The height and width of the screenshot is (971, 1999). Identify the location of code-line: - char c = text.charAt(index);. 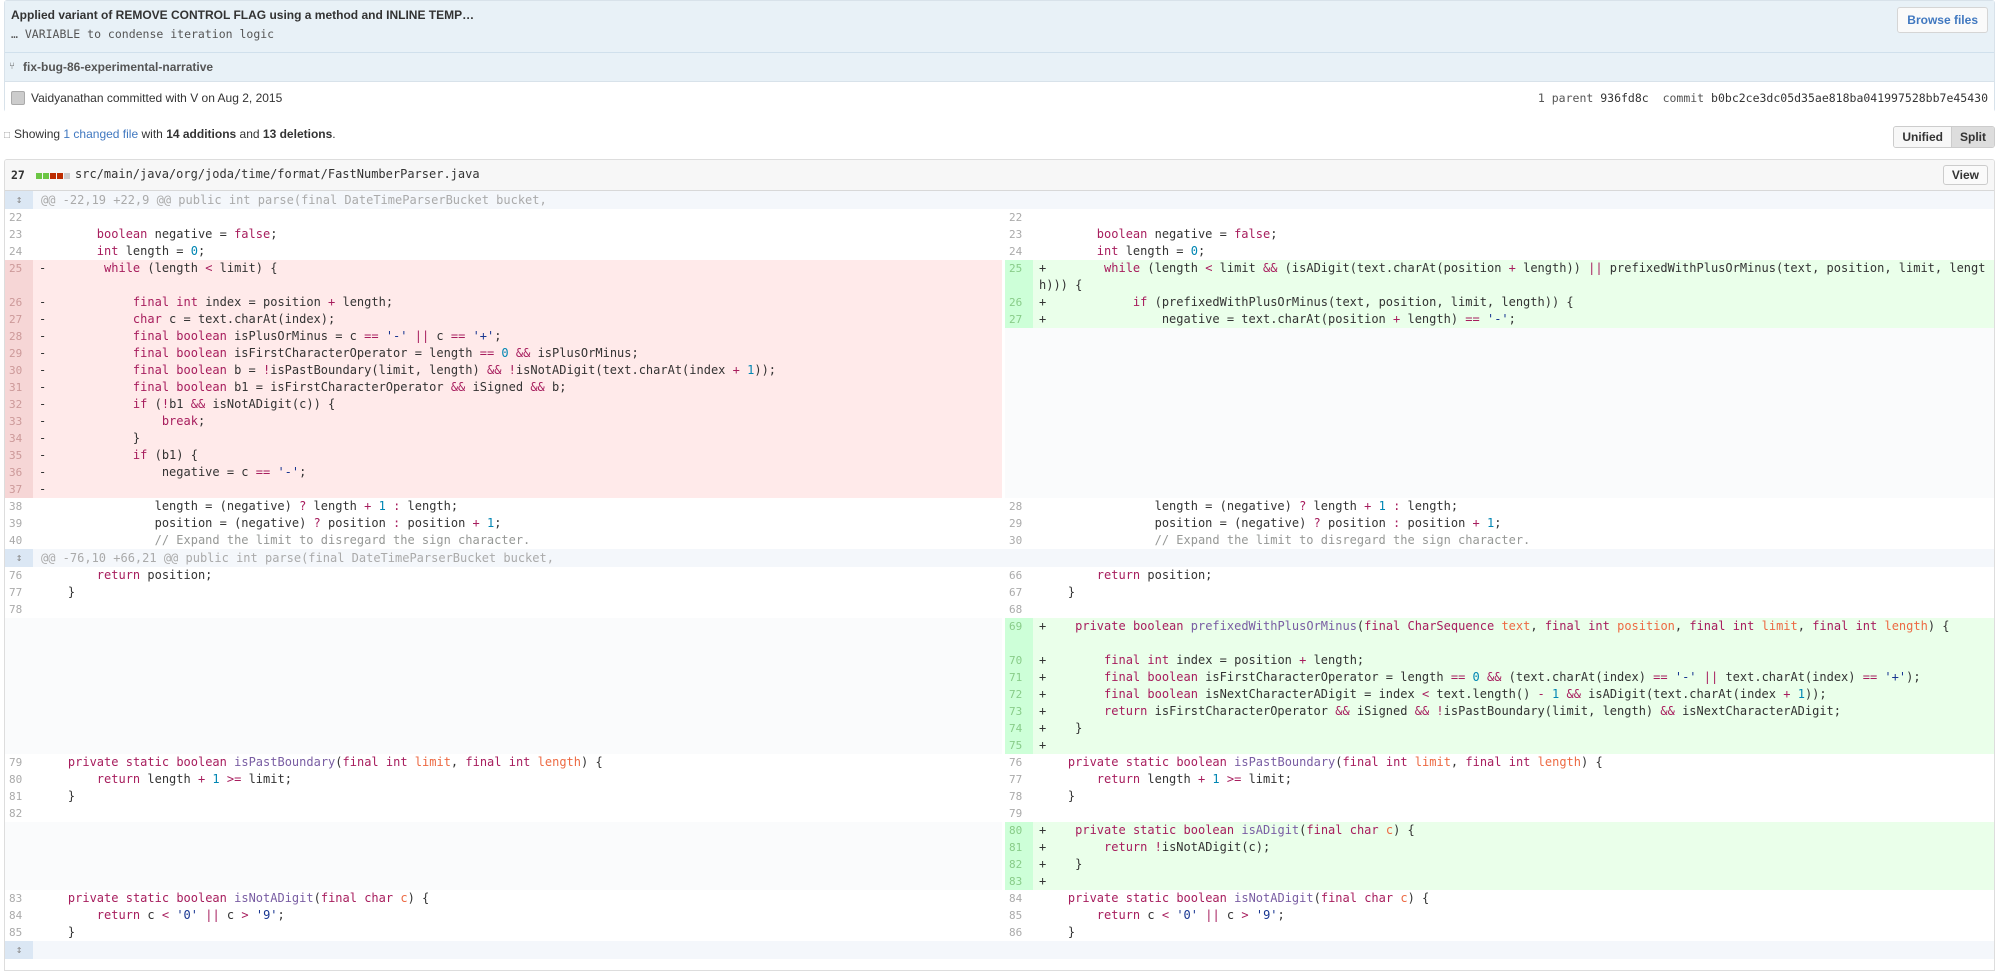
(187, 319).